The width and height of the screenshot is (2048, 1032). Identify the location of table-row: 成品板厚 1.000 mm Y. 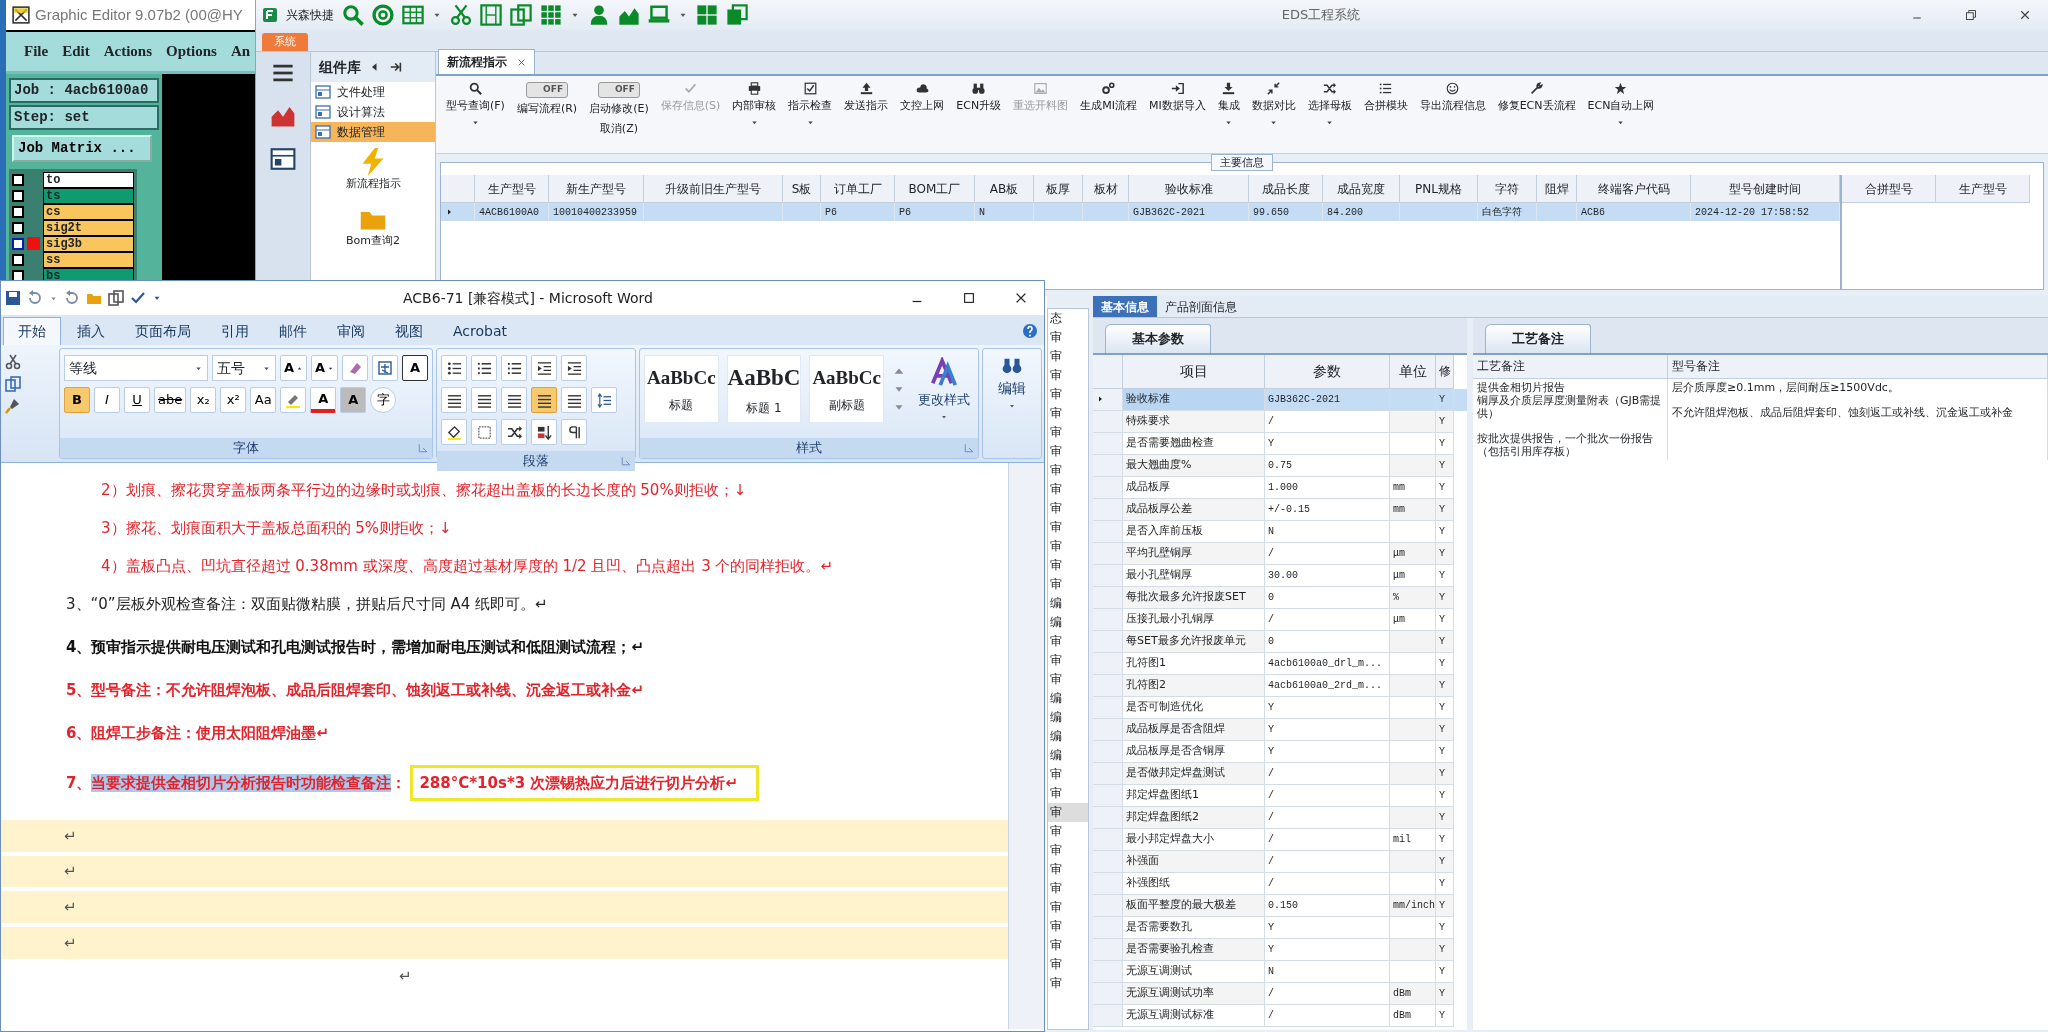
(1280, 487).